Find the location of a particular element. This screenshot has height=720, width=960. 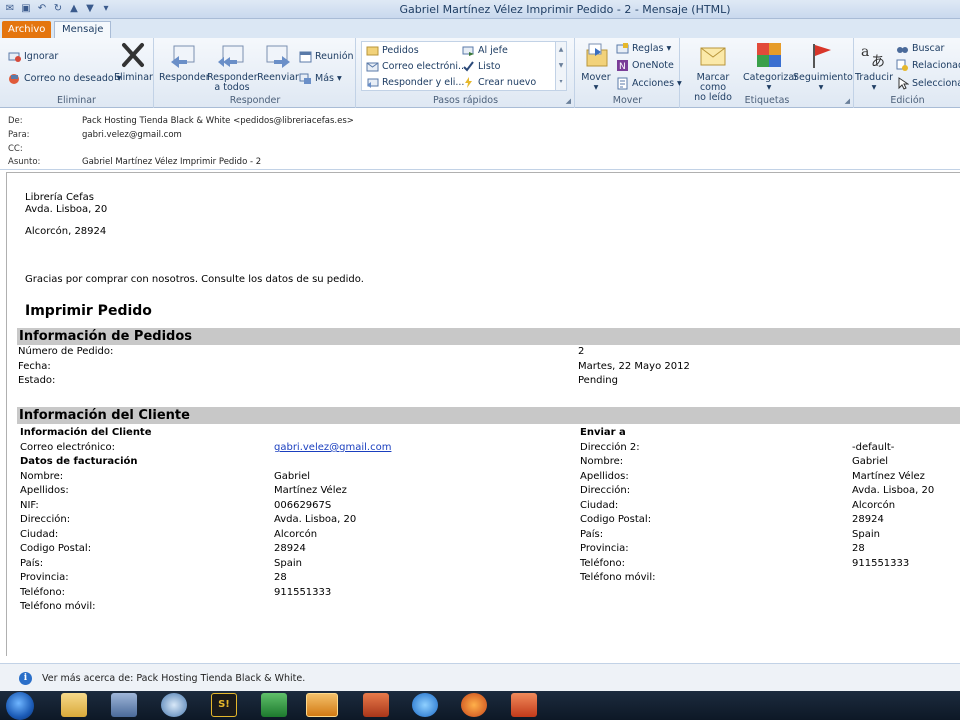

followup-button: Seguimiento ▾ is located at coordinates (823, 66).